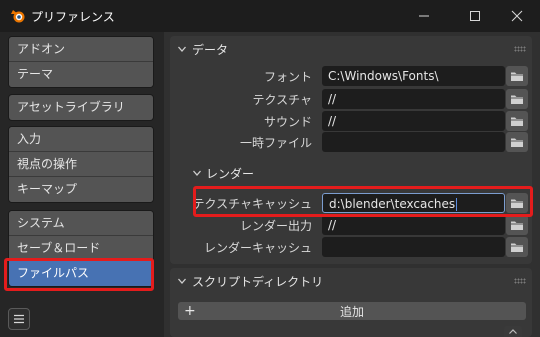  Describe the element at coordinates (238, 225) in the screenshot. I see `render-output-row: レンダー出力` at that location.